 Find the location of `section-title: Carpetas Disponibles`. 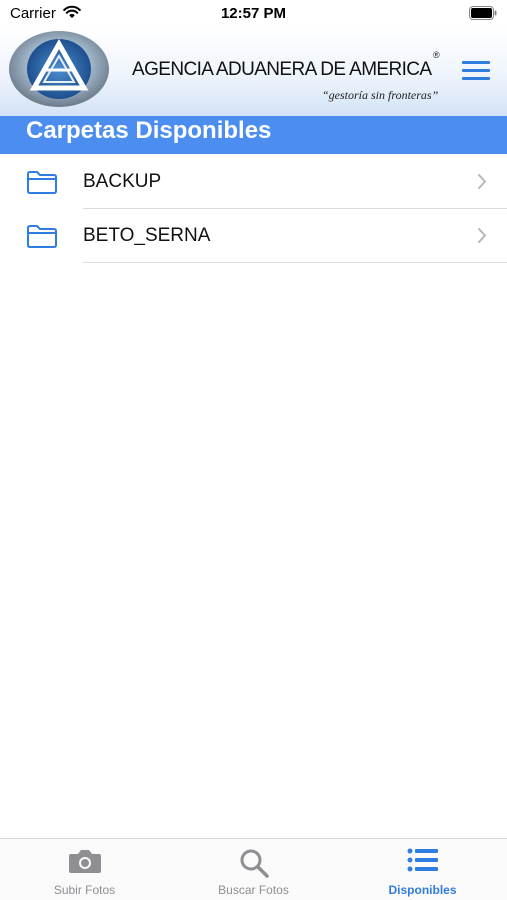

section-title: Carpetas Disponibles is located at coordinates (149, 130).